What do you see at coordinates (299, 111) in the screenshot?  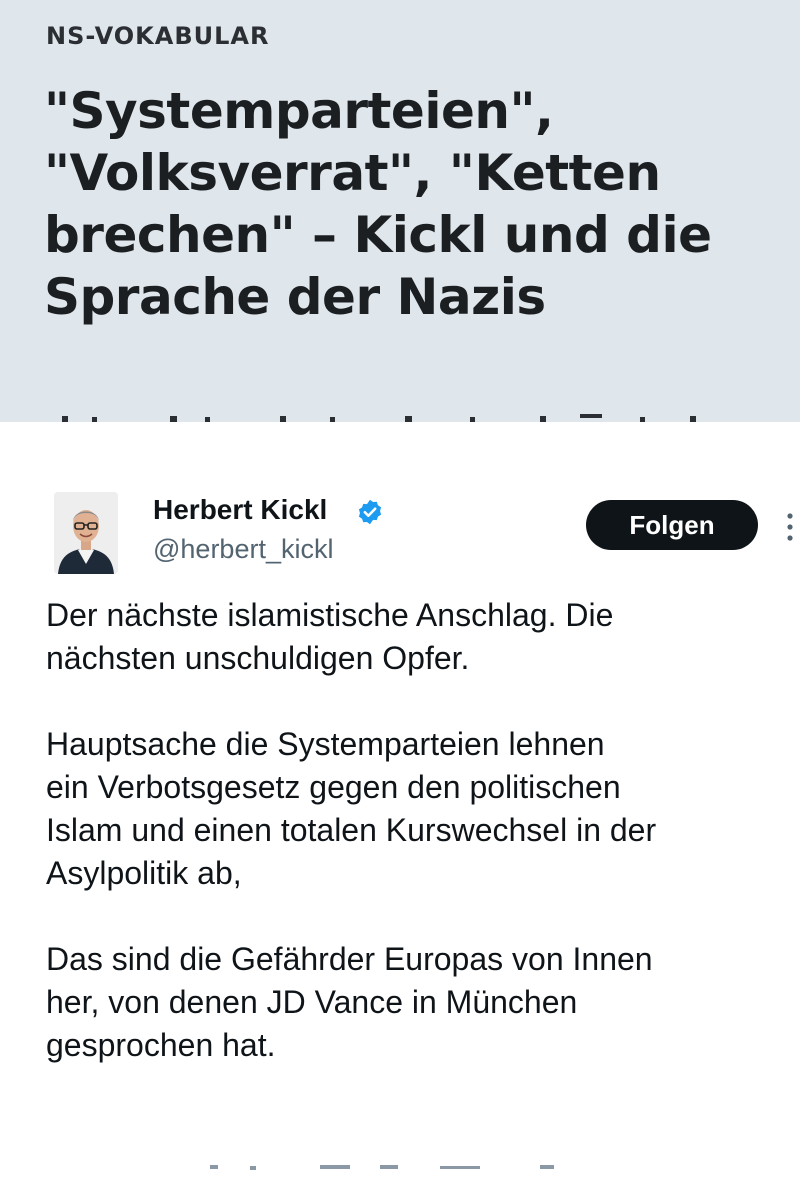 I see `headline-line: "Systemparteien",` at bounding box center [299, 111].